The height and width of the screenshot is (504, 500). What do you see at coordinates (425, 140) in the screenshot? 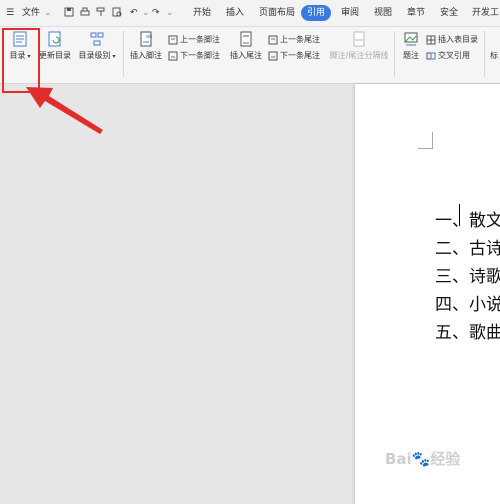
I see `page-margin-marker` at bounding box center [425, 140].